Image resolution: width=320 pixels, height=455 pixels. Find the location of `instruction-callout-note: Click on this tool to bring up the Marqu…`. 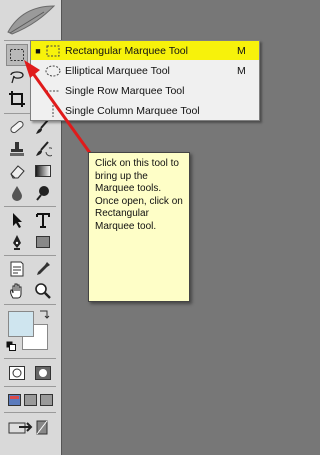

instruction-callout-note: Click on this tool to bring up the Marqu… is located at coordinates (139, 227).